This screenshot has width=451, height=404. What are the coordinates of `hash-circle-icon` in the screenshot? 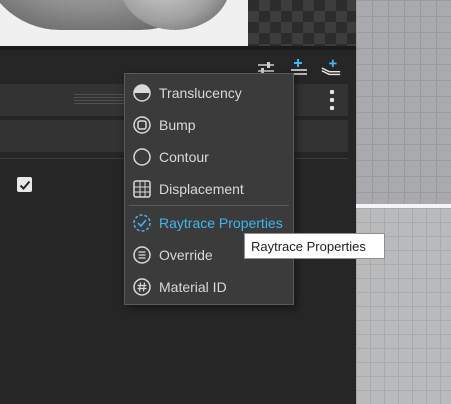 It's located at (142, 287).